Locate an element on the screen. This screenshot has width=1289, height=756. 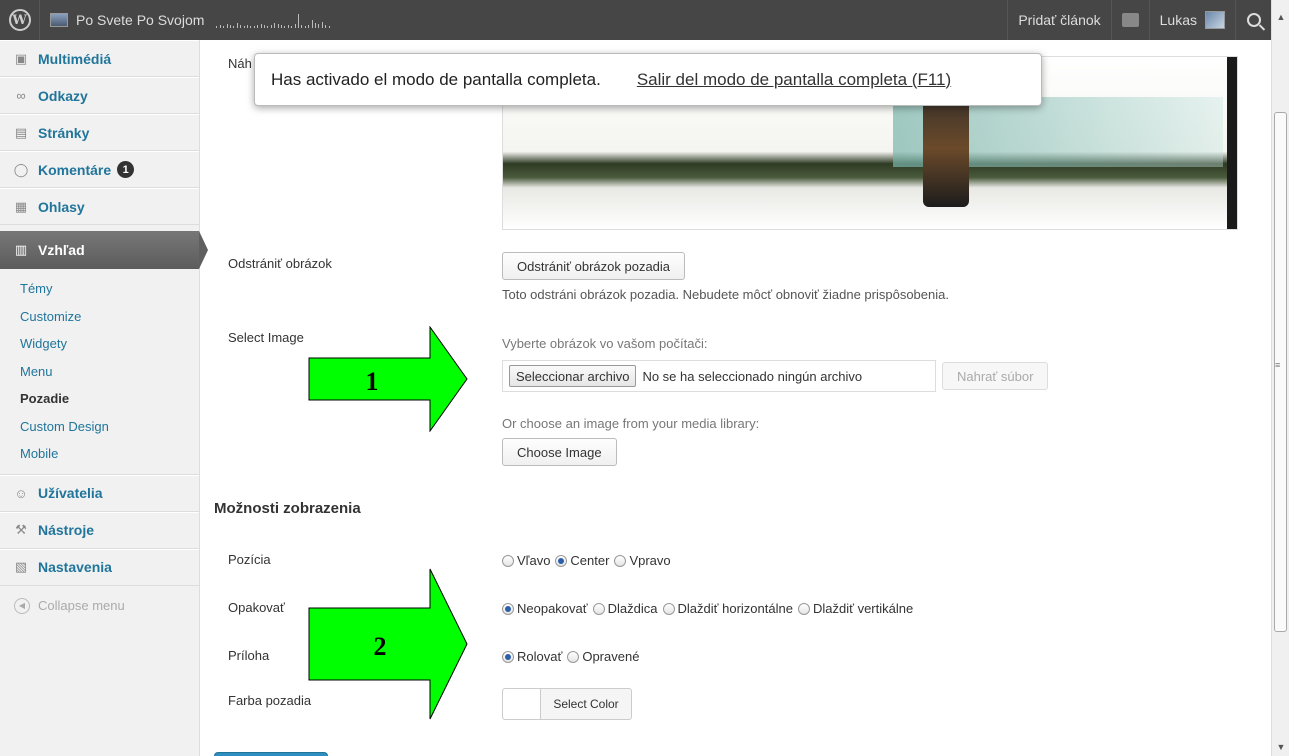
position-option-right: Vpravo is located at coordinates (642, 560).